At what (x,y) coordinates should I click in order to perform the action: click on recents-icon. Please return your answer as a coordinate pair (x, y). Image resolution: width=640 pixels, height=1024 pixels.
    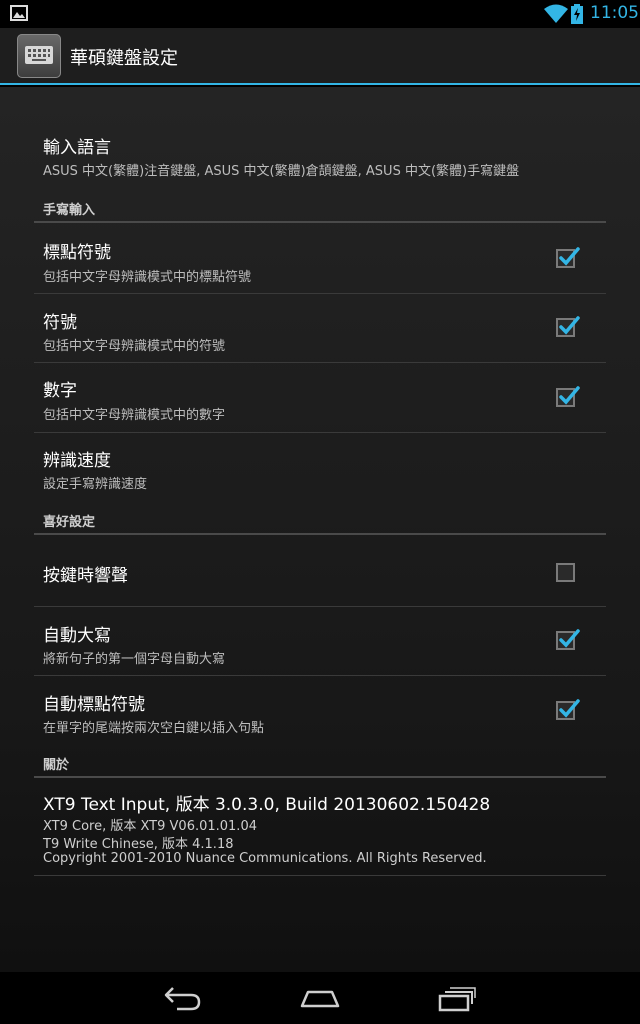
    Looking at the image, I should click on (457, 1000).